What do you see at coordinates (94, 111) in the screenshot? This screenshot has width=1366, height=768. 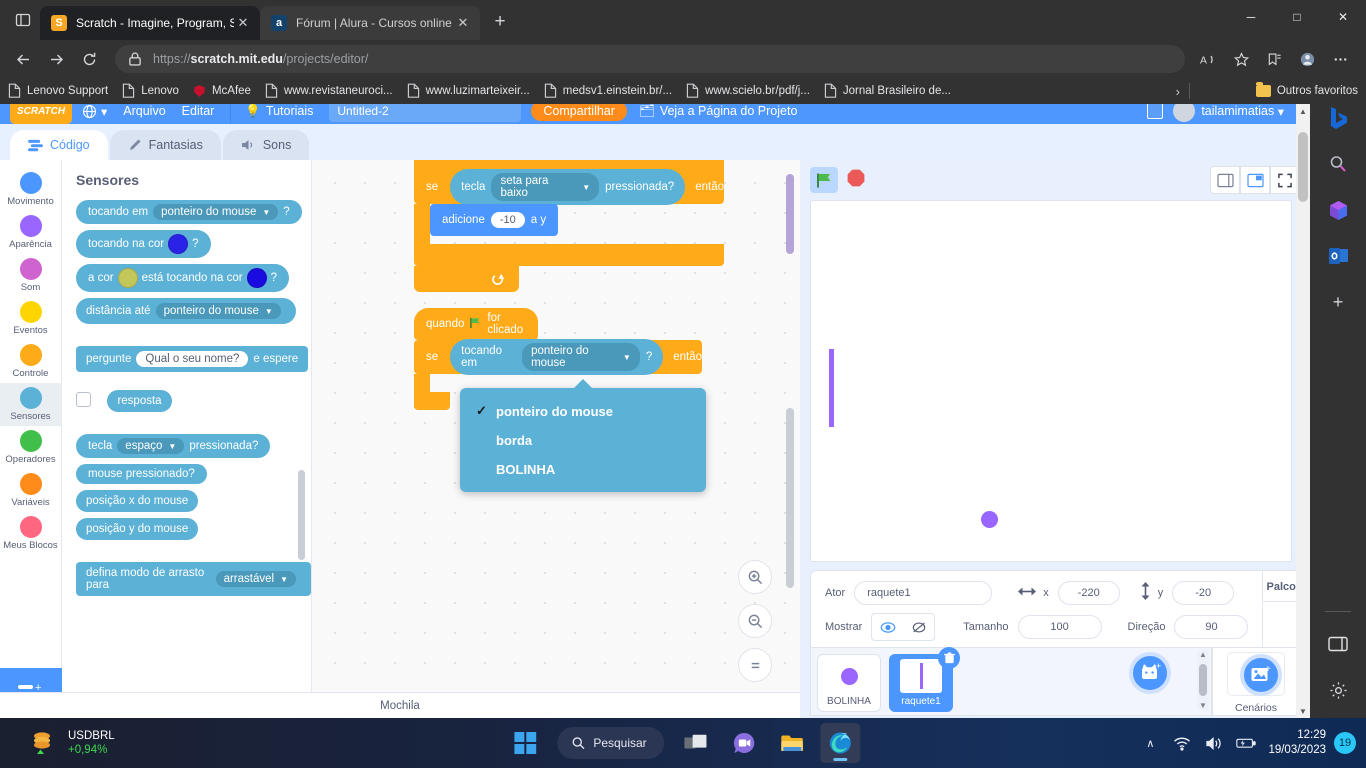 I see `language-selector: ▾` at bounding box center [94, 111].